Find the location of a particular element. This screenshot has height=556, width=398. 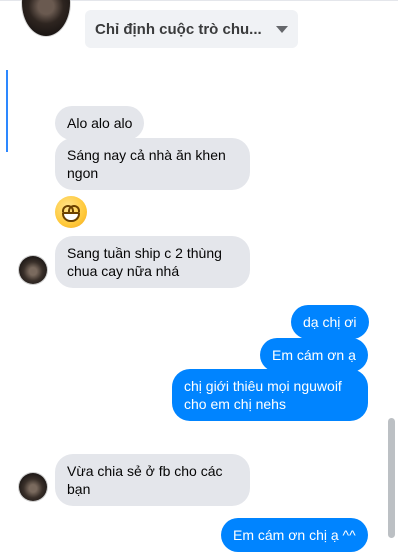

chevron-down-icon is located at coordinates (282, 29).